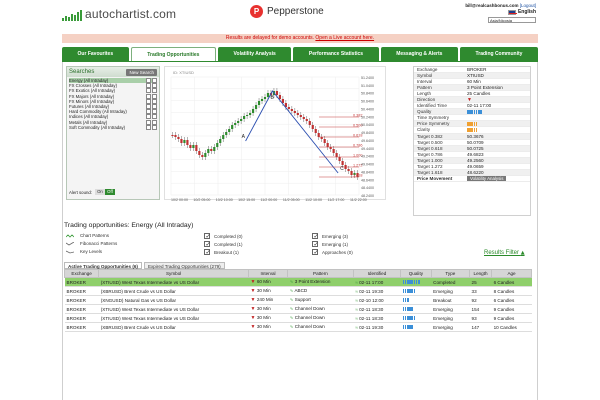  I want to click on alert-on-button: On, so click(99, 192).